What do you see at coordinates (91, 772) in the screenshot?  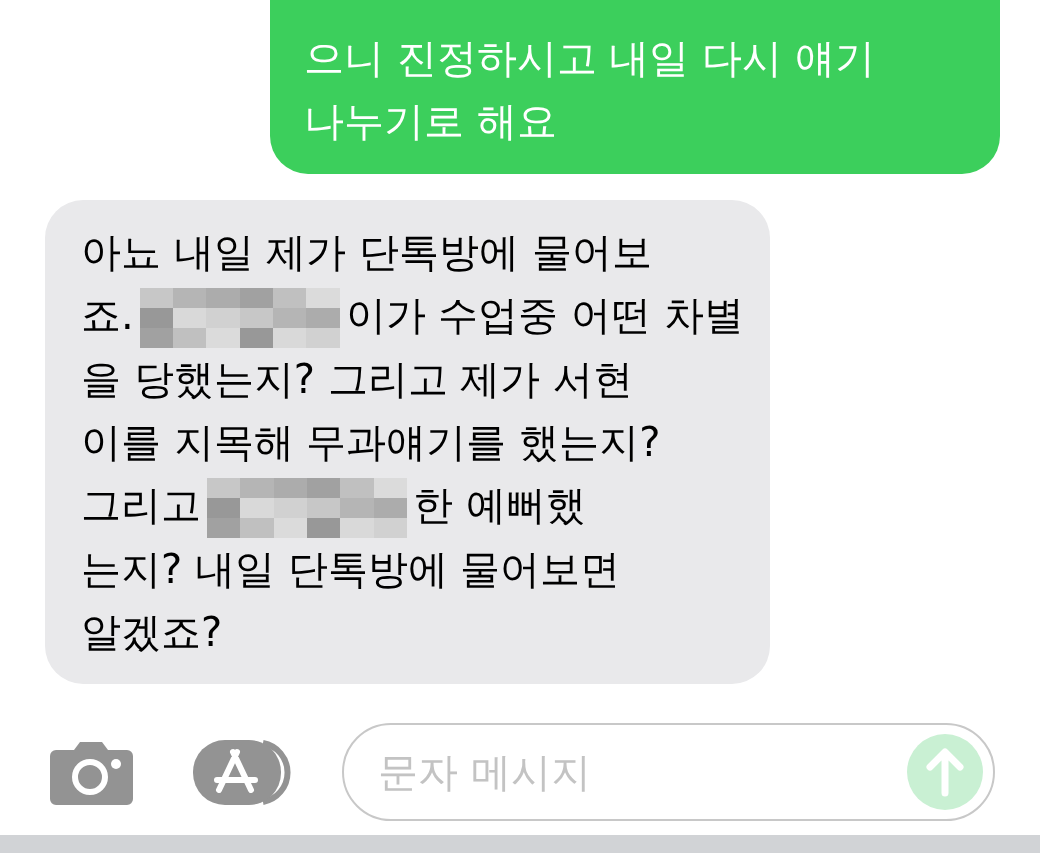 I see `camera-icon` at bounding box center [91, 772].